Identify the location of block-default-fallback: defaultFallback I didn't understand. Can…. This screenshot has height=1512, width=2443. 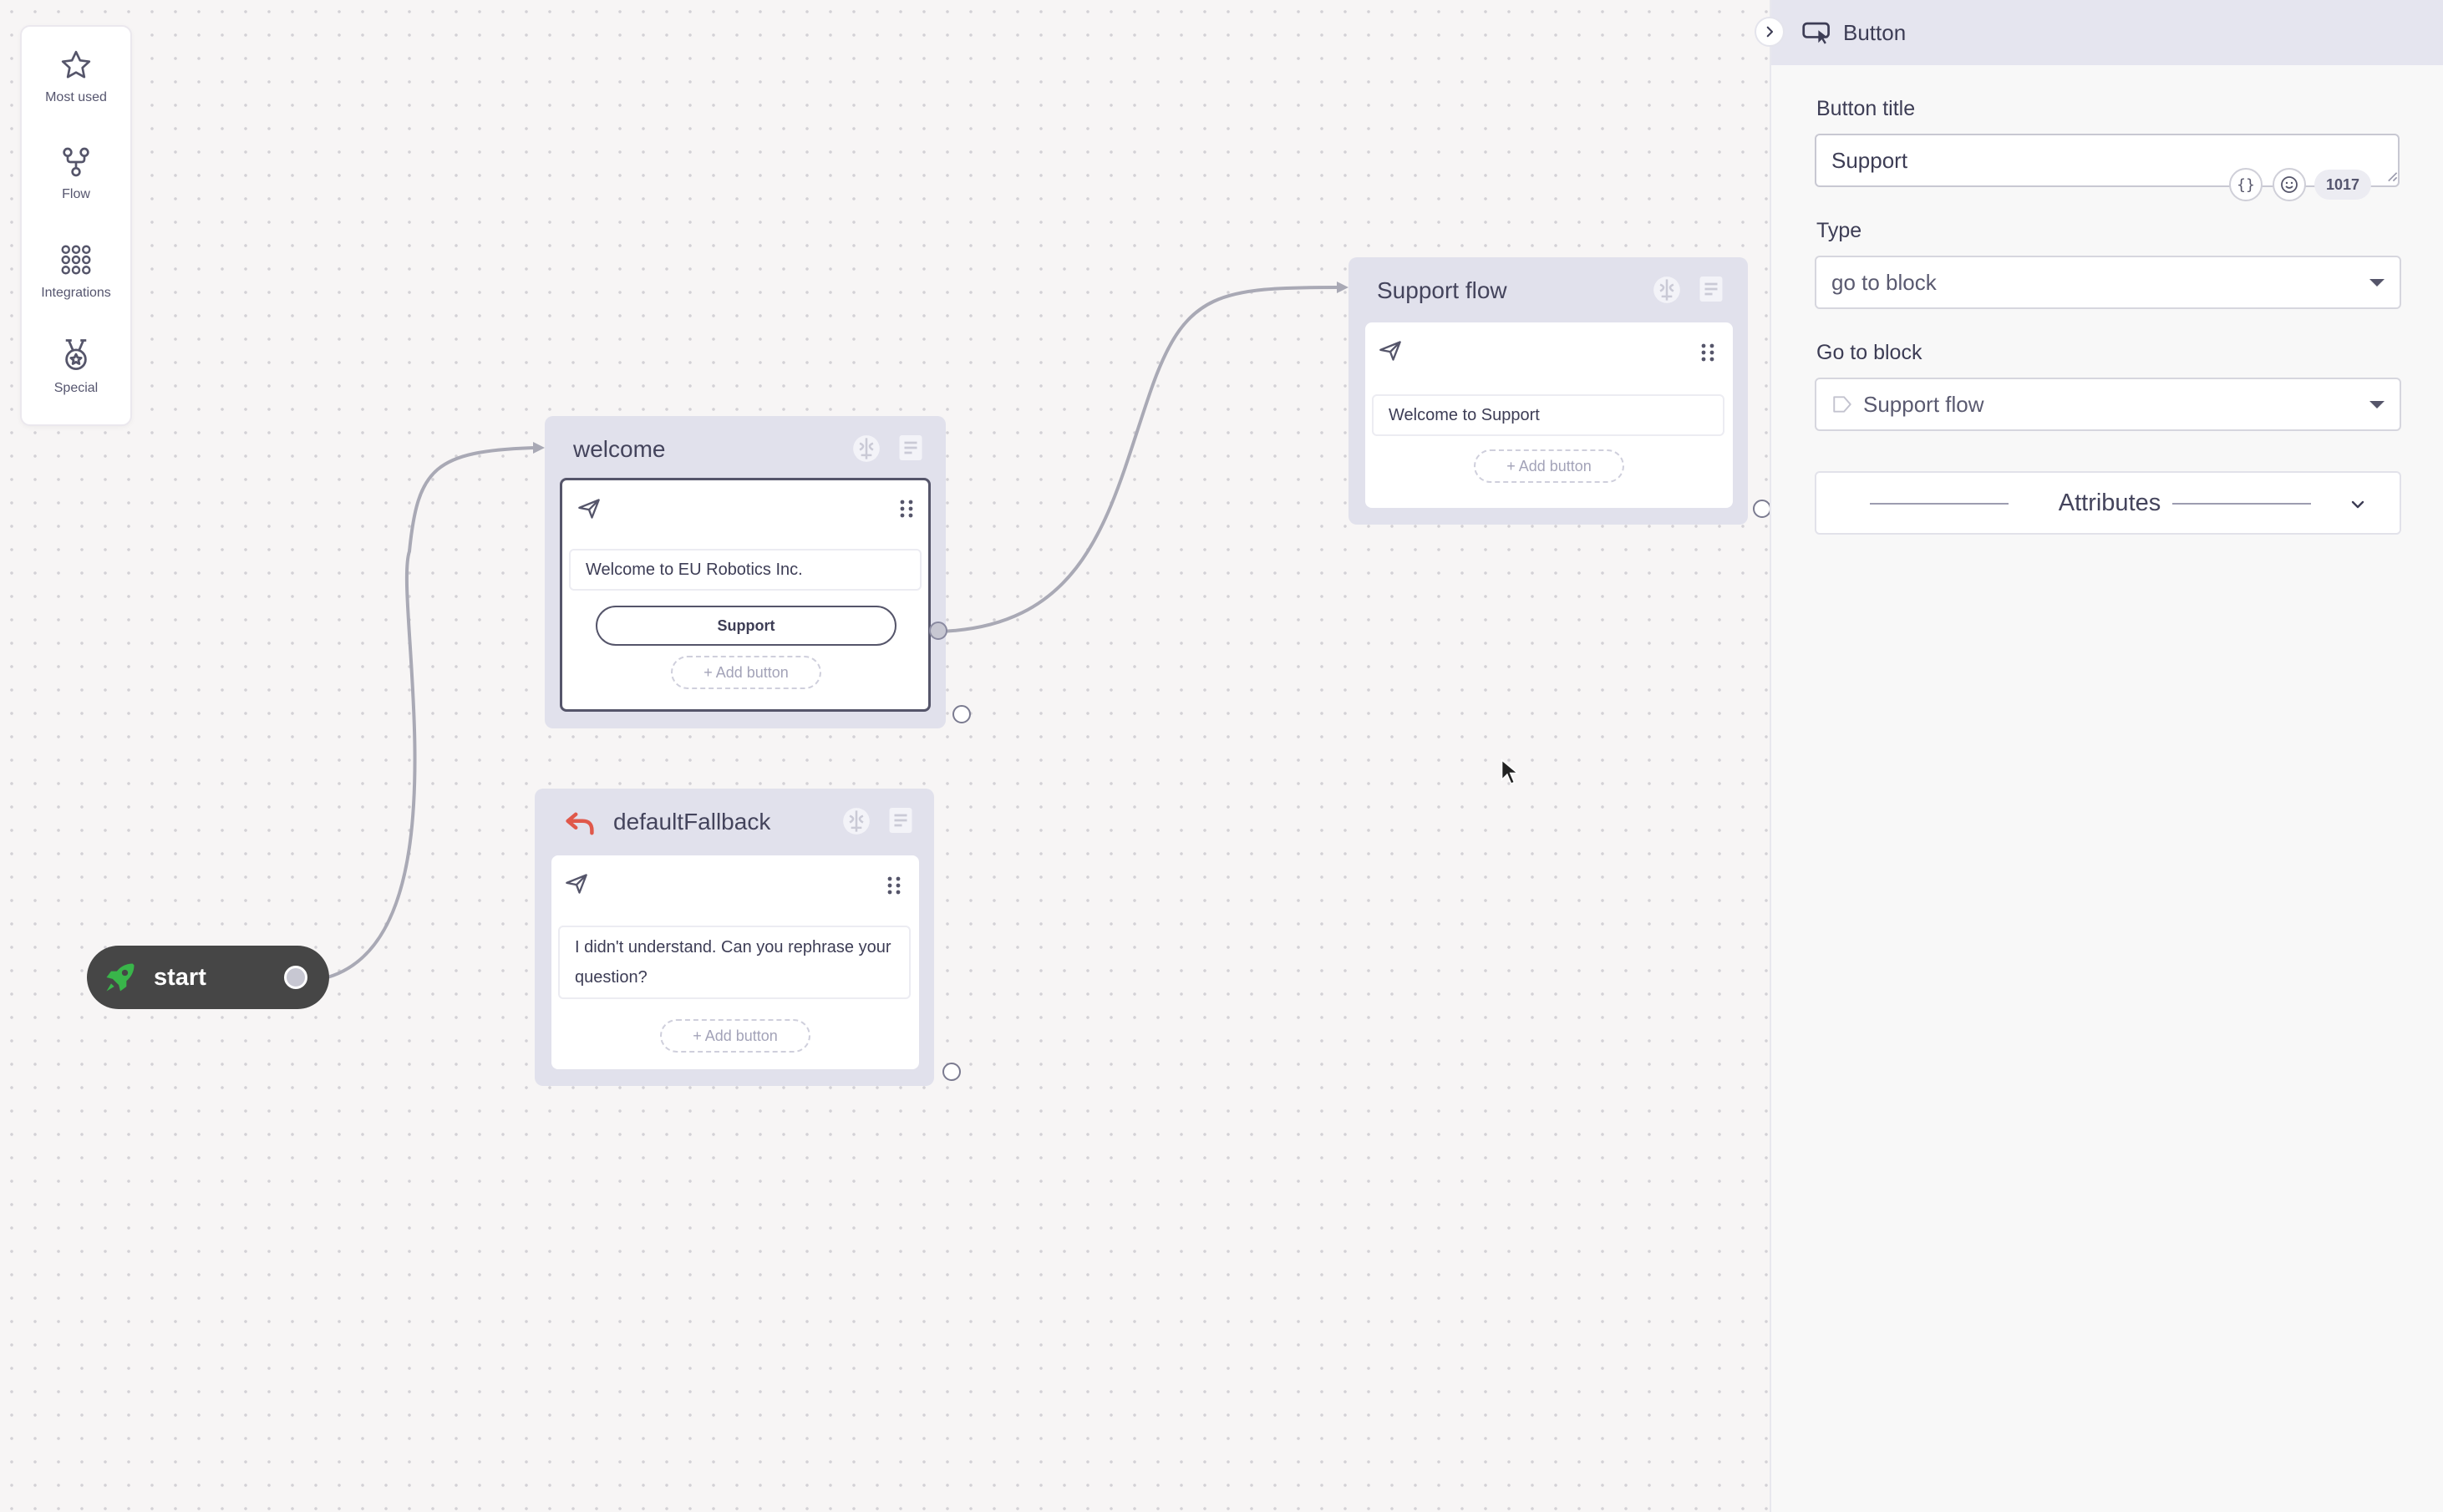
(734, 937).